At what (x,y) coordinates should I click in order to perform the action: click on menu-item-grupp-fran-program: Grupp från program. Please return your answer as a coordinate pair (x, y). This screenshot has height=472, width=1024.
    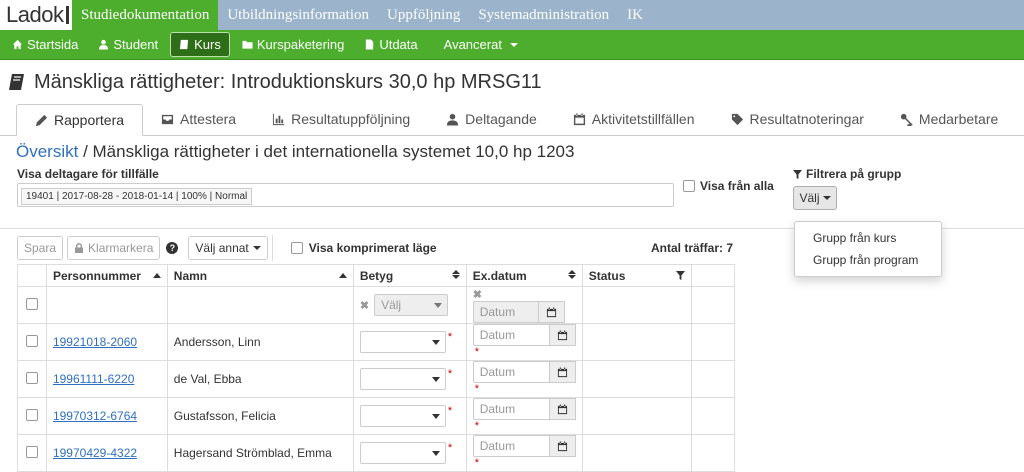
    Looking at the image, I should click on (868, 260).